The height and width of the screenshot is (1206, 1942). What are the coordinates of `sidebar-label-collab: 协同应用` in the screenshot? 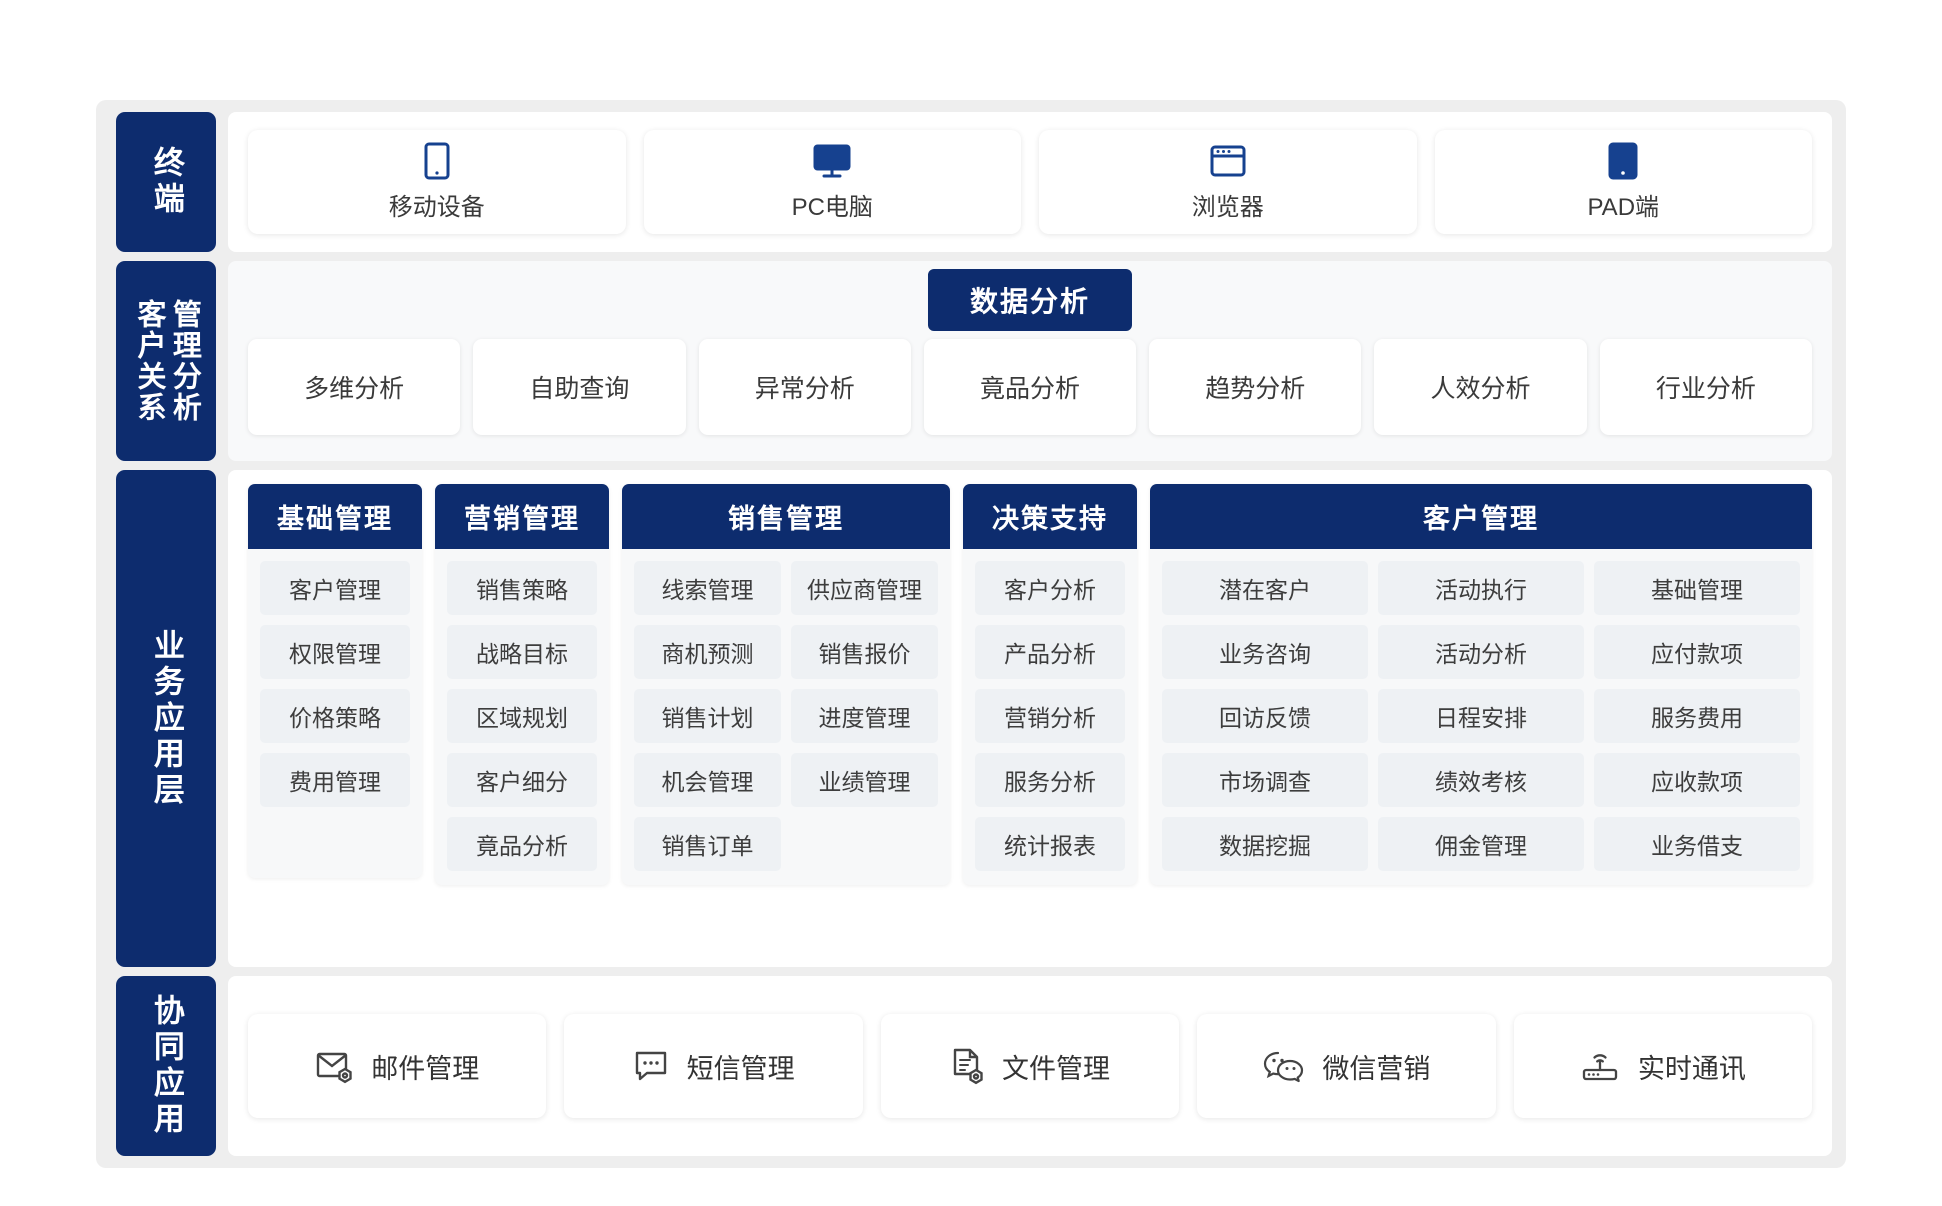 It's located at (166, 1066).